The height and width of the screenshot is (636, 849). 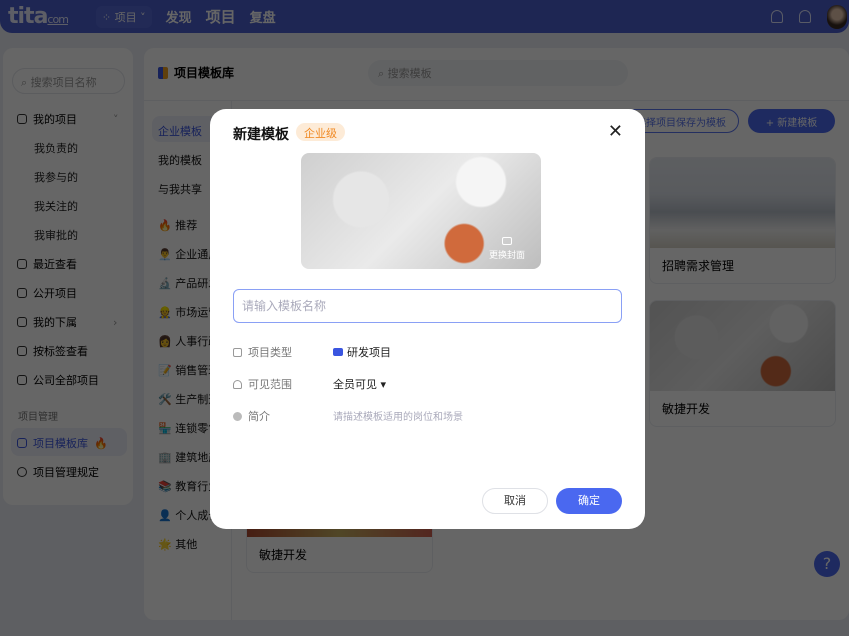 What do you see at coordinates (427, 306) in the screenshot?
I see `template-name-input` at bounding box center [427, 306].